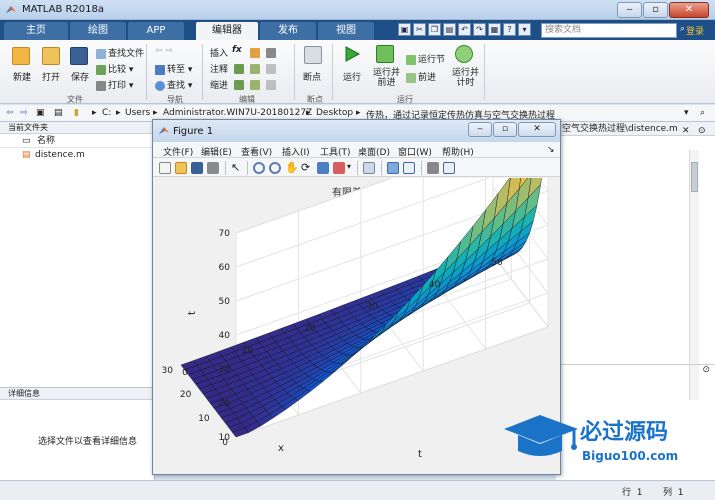 The image size is (715, 500). I want to click on decrease-indent-icon, so click(271, 69).